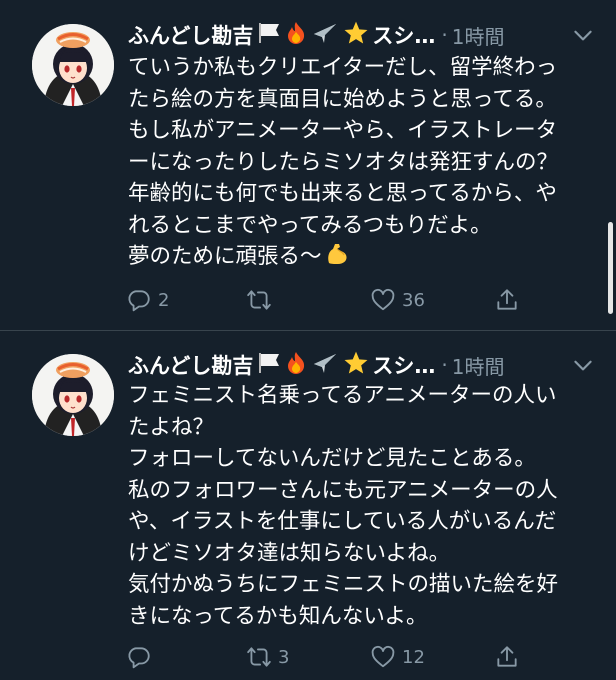  What do you see at coordinates (164, 300) in the screenshot?
I see `reply-count: 2` at bounding box center [164, 300].